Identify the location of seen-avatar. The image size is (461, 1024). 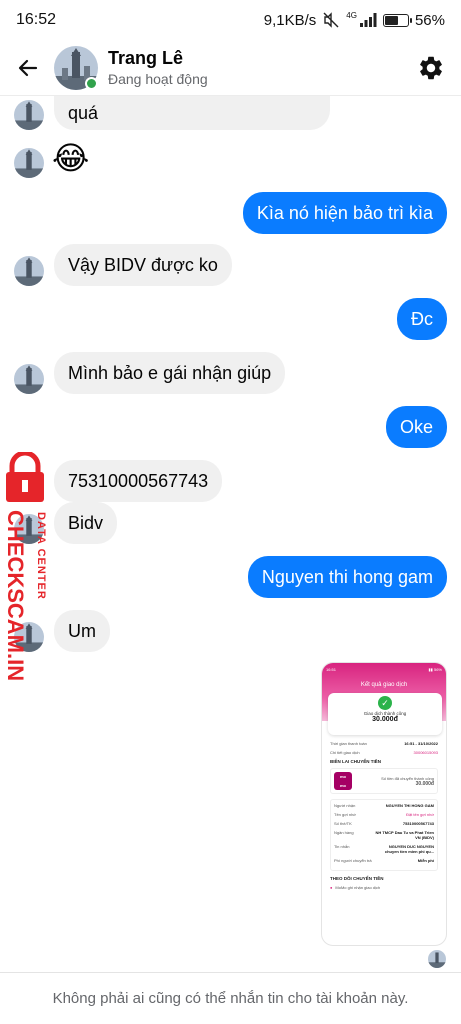
(437, 959).